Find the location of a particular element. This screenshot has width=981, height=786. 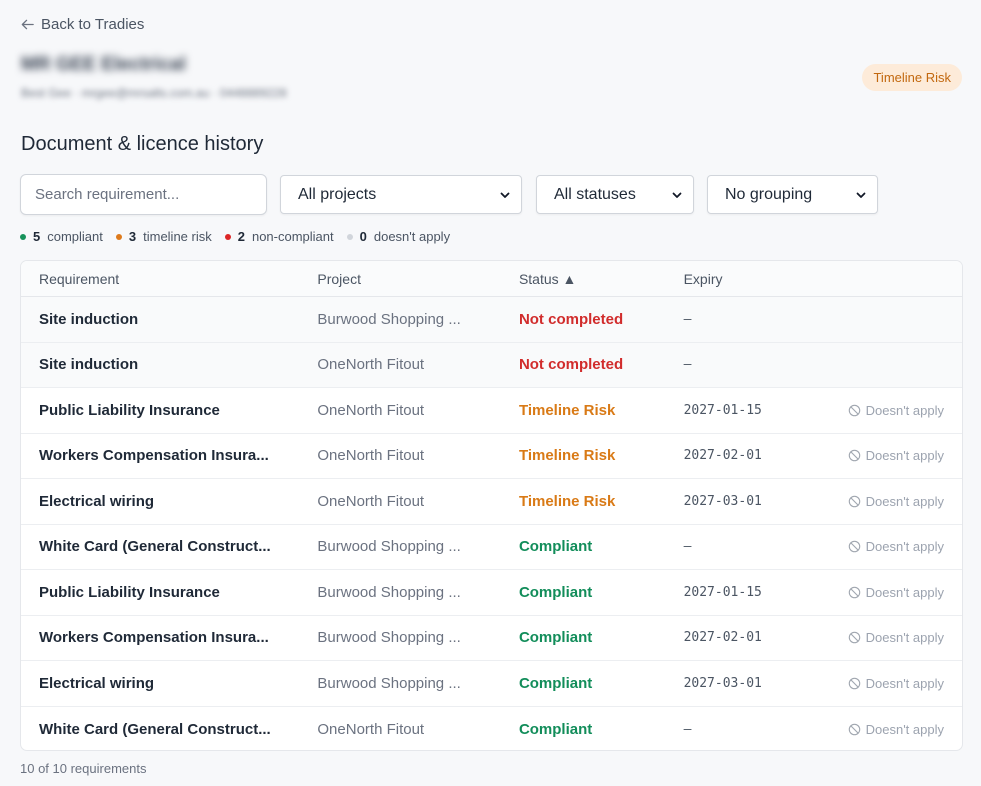

table-header: Requirement Project Status ▲ Expiry is located at coordinates (491, 279).